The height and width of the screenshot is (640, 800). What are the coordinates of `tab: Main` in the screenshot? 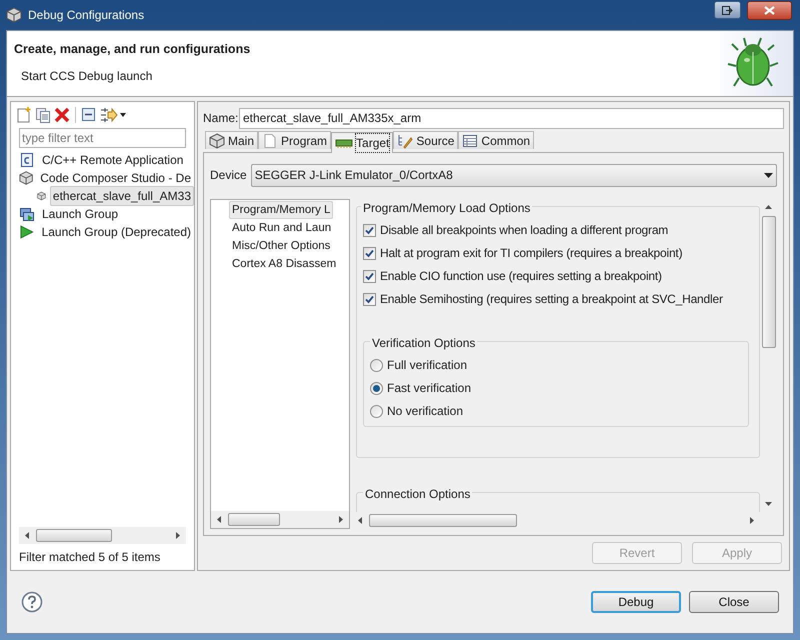 It's located at (231, 140).